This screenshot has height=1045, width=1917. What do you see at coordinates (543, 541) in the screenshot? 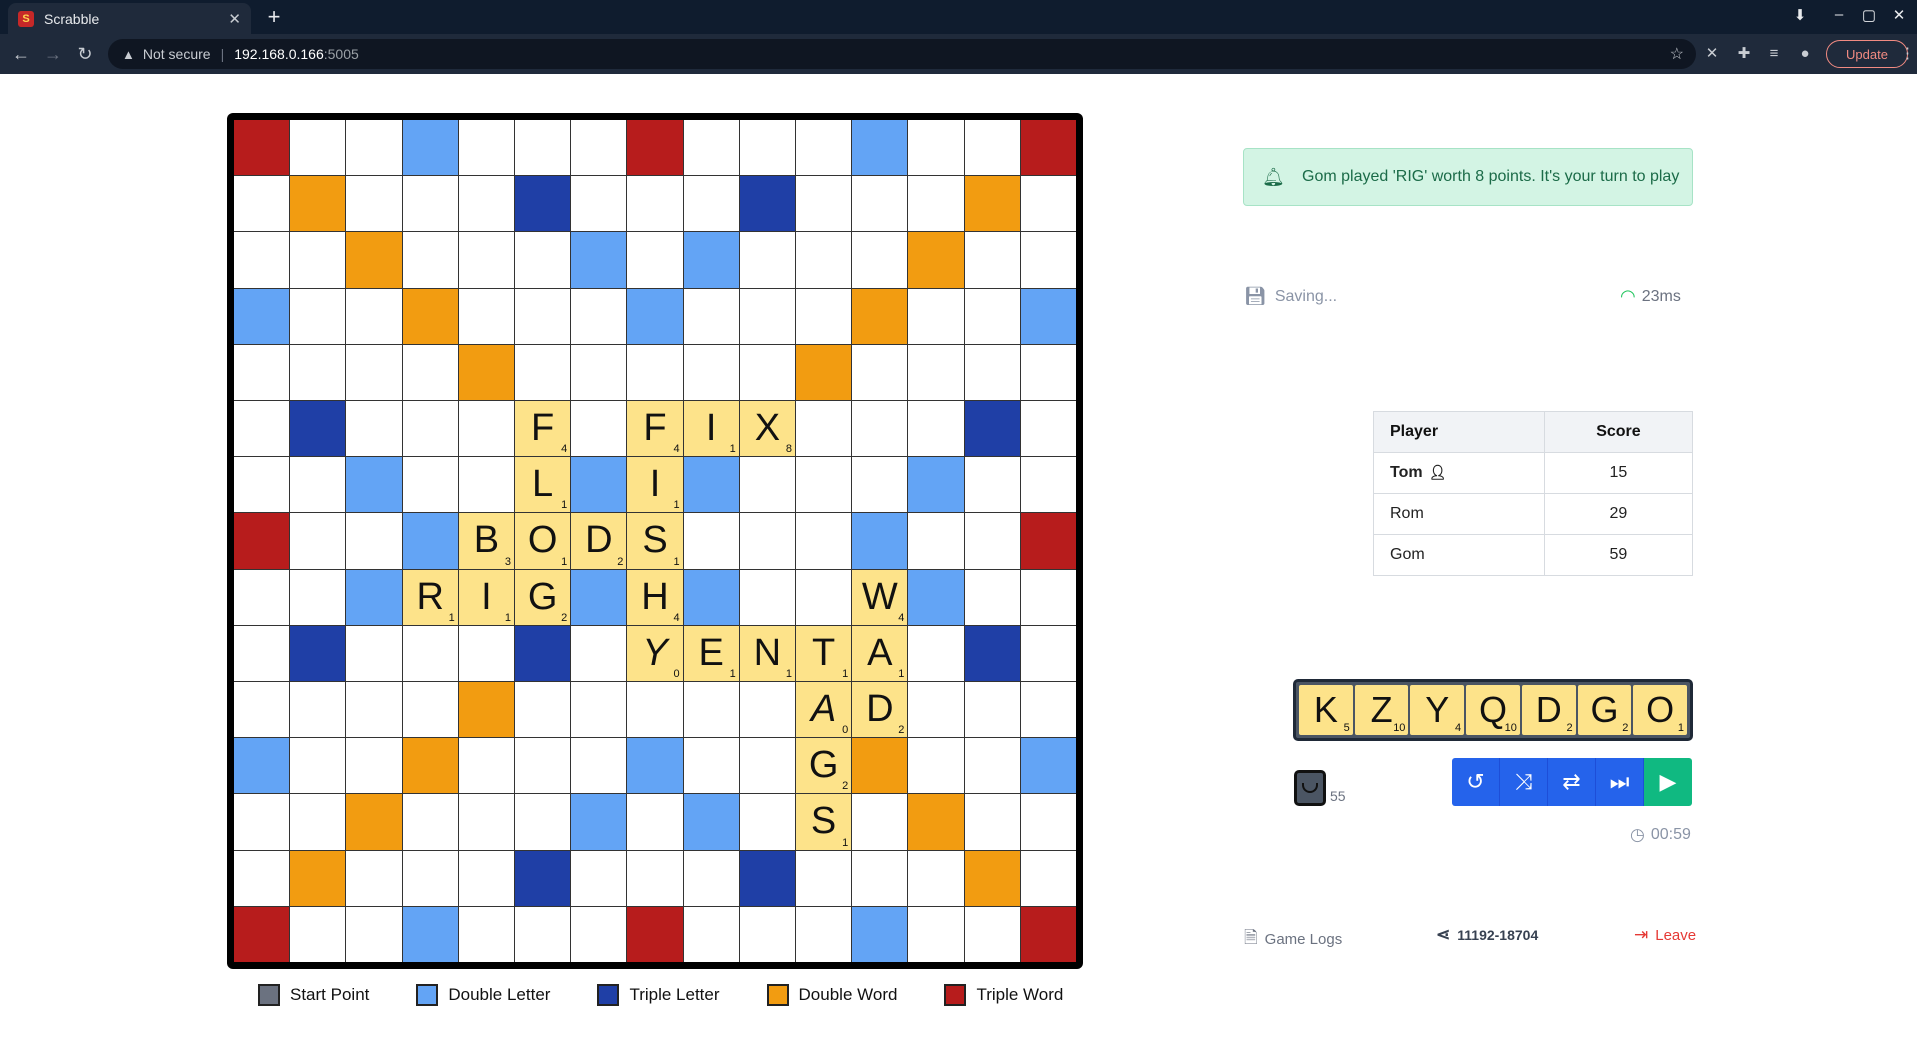
I see `board-tile: O1` at bounding box center [543, 541].